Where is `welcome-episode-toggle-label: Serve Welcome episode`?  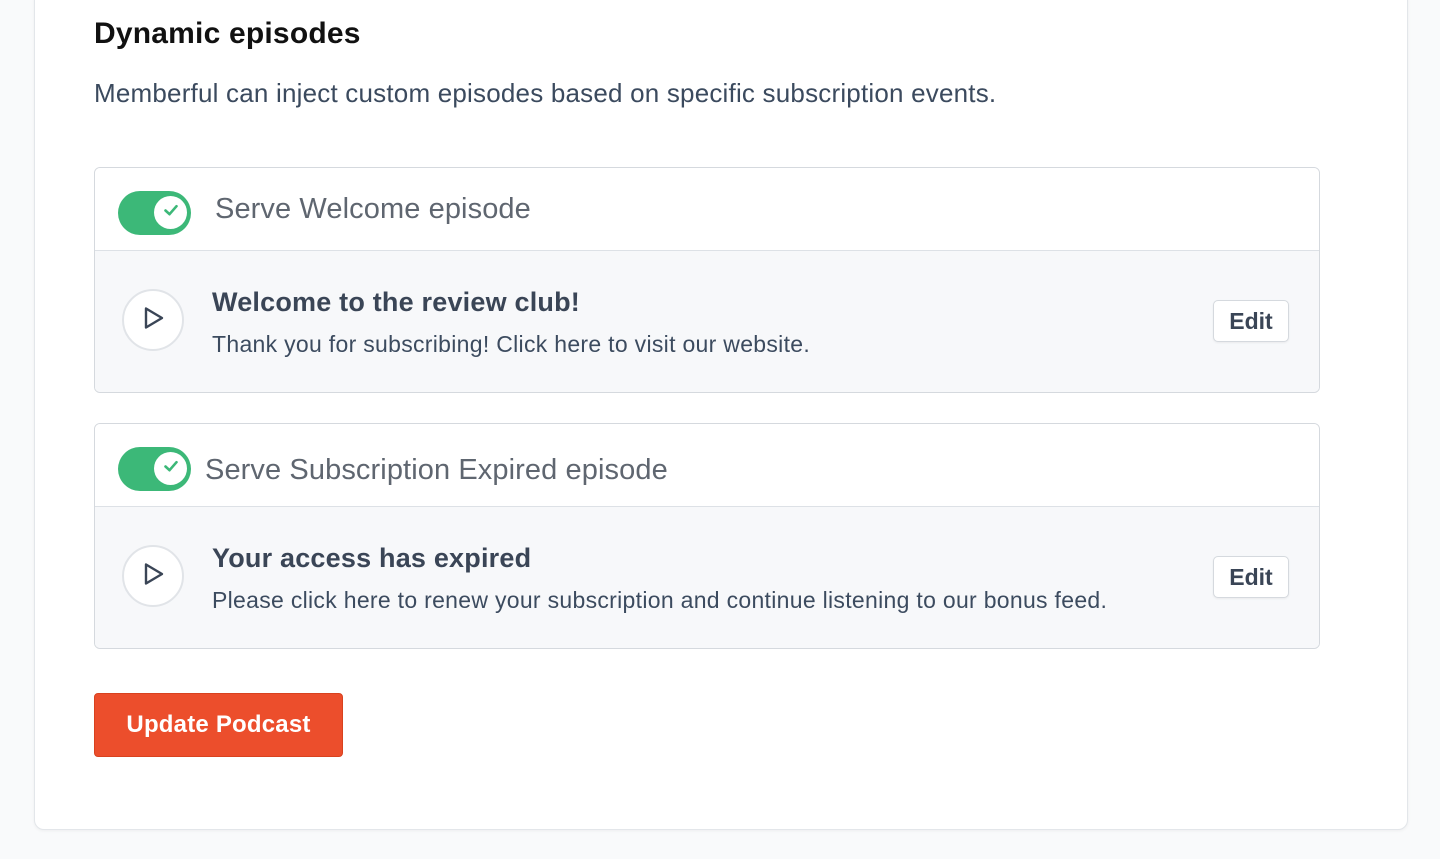 welcome-episode-toggle-label: Serve Welcome episode is located at coordinates (373, 209).